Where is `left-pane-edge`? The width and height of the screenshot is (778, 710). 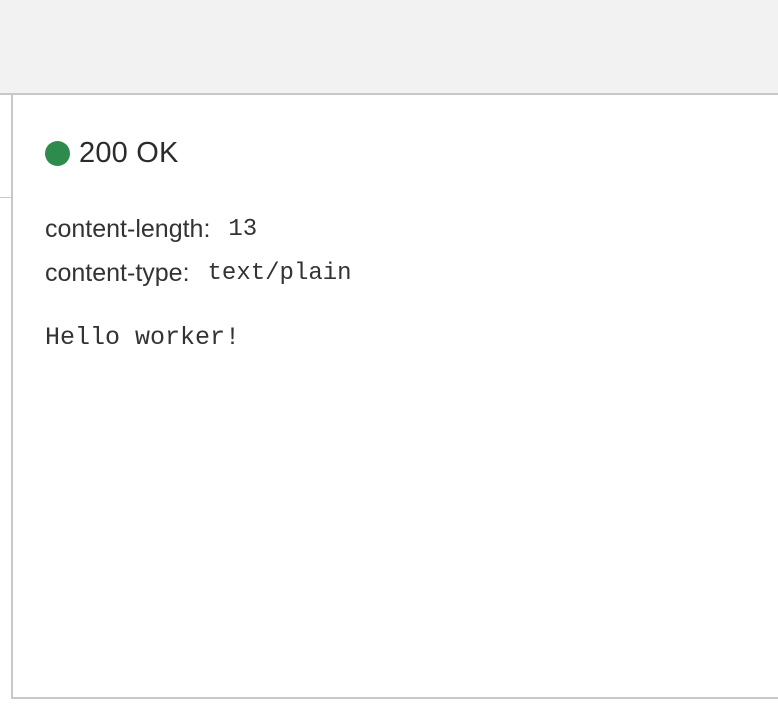
left-pane-edge is located at coordinates (6, 397).